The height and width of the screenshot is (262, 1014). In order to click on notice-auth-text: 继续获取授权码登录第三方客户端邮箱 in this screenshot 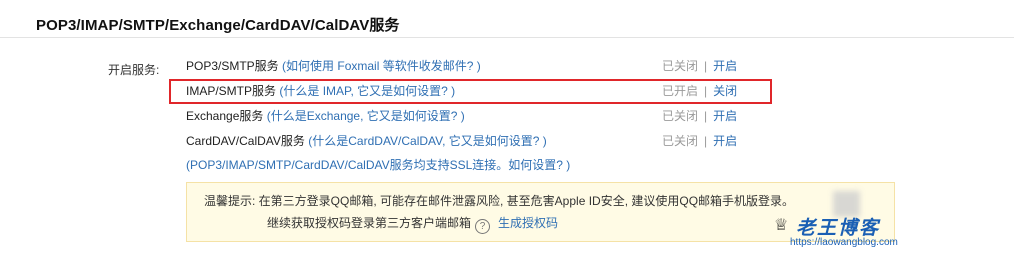, I will do `click(369, 223)`.